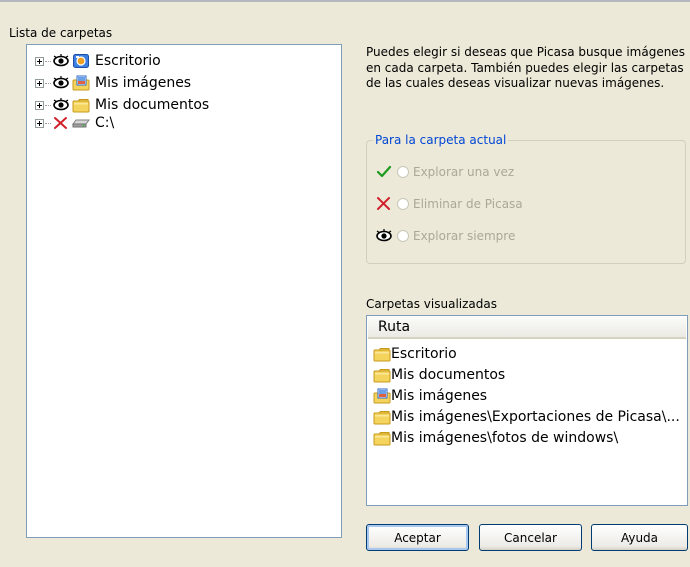 This screenshot has width=690, height=567. What do you see at coordinates (152, 105) in the screenshot?
I see `tree-item-label: Mis documentos` at bounding box center [152, 105].